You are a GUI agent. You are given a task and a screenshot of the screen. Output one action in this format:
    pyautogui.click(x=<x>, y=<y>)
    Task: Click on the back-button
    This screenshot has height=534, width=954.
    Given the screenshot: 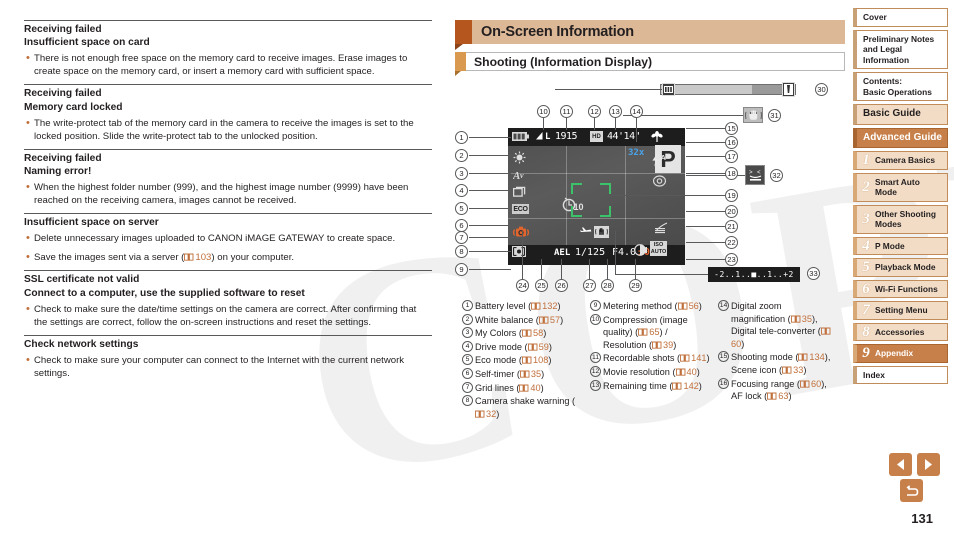 What is the action you would take?
    pyautogui.click(x=911, y=490)
    